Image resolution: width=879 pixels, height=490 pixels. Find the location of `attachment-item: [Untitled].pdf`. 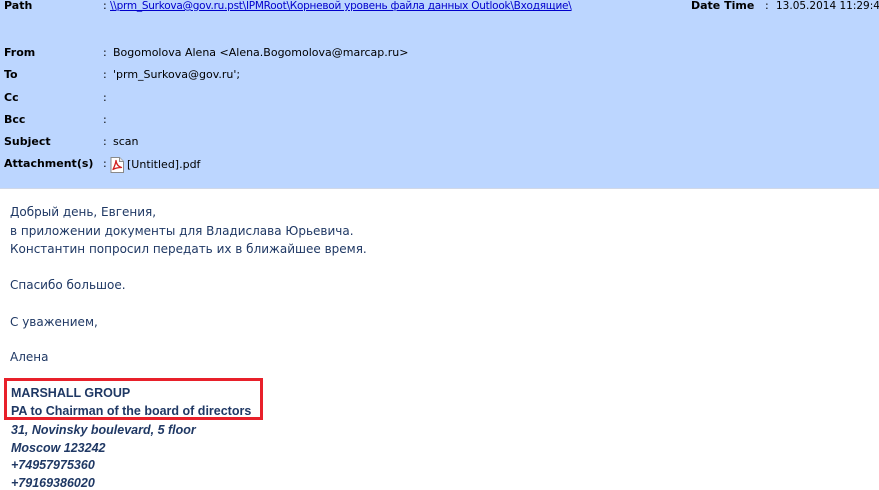

attachment-item: [Untitled].pdf is located at coordinates (155, 165).